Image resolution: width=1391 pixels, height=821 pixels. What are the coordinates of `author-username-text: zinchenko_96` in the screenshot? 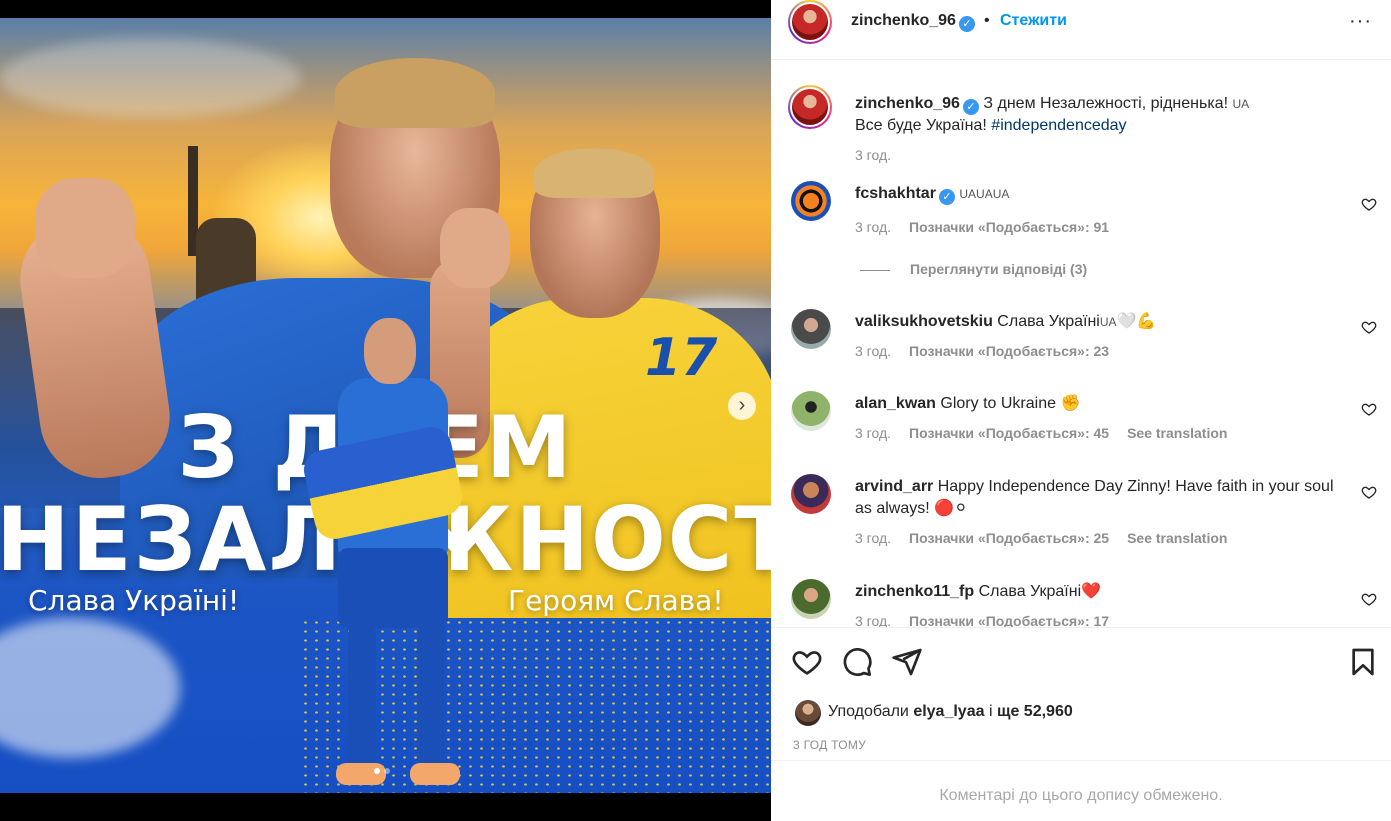 It's located at (903, 20).